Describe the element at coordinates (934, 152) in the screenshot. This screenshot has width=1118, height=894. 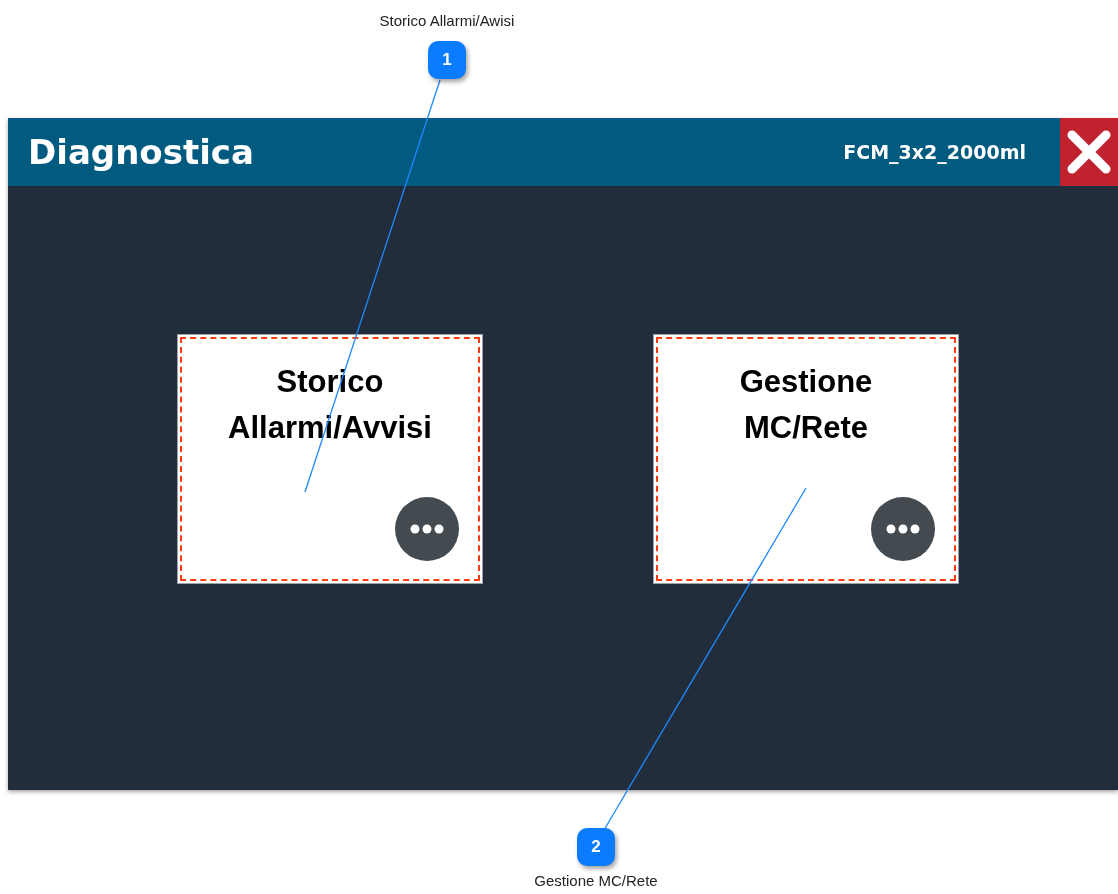
I see `machine-name: FCM_3x2_2000ml` at that location.